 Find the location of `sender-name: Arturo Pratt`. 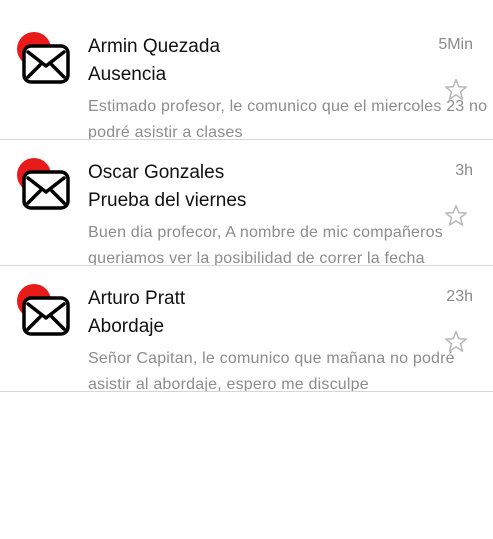

sender-name: Arturo Pratt is located at coordinates (137, 298).